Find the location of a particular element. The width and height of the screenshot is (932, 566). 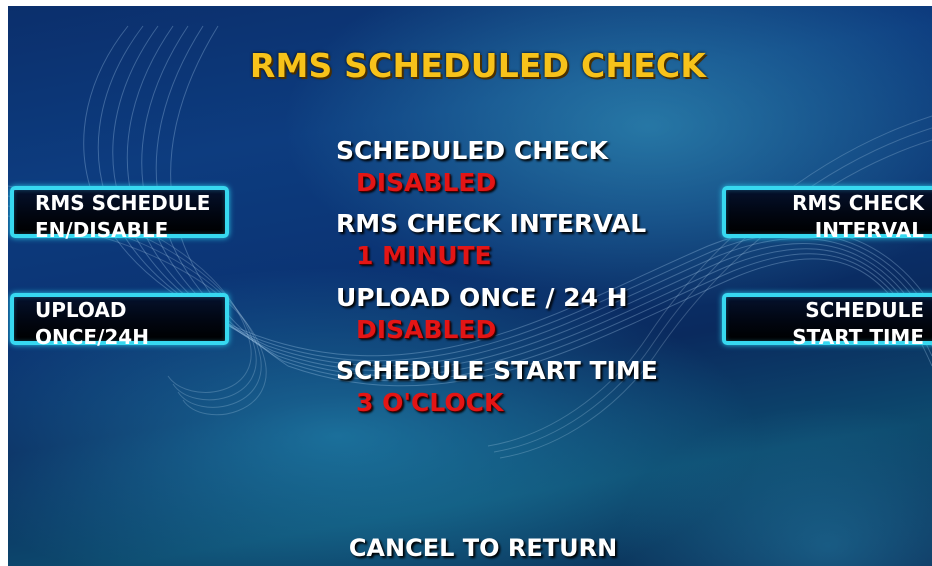

upload-once-label: UPLOAD ONCE / 24 H is located at coordinates (482, 297).